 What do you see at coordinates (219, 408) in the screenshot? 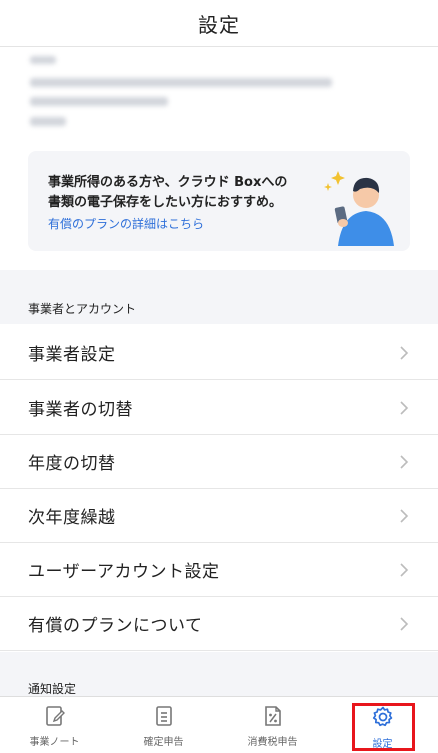
I see `menu-item-switch-business: 事業者の切替` at bounding box center [219, 408].